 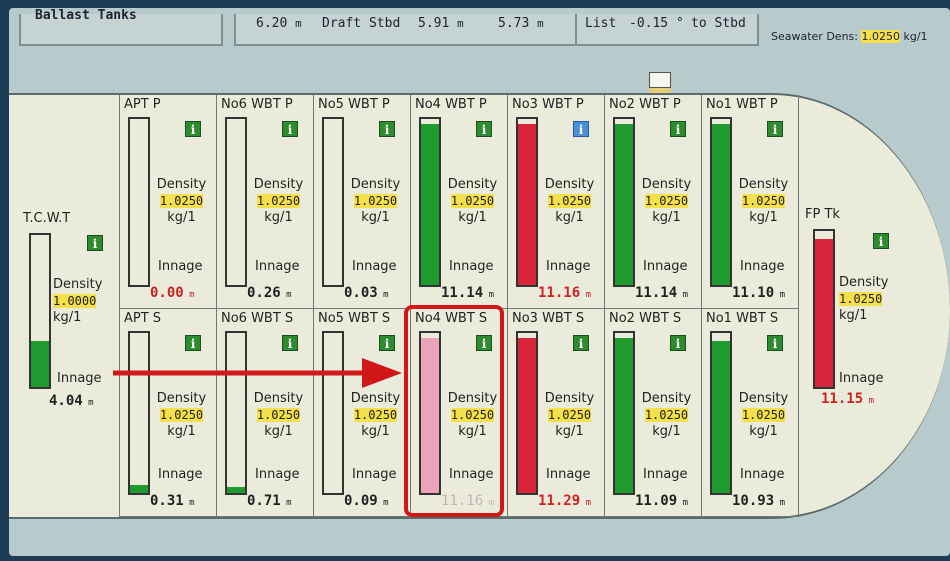 I want to click on innage-value: 11.16 m, so click(x=564, y=293).